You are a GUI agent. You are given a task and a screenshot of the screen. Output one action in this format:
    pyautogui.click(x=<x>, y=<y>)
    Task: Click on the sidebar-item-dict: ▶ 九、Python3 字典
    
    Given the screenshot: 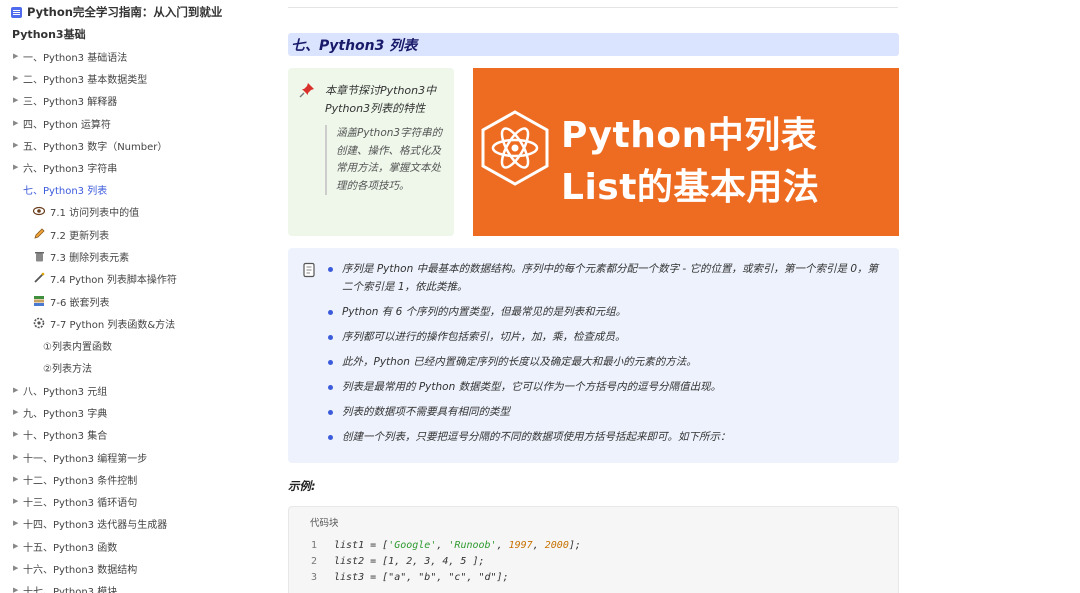 What is the action you would take?
    pyautogui.click(x=60, y=412)
    